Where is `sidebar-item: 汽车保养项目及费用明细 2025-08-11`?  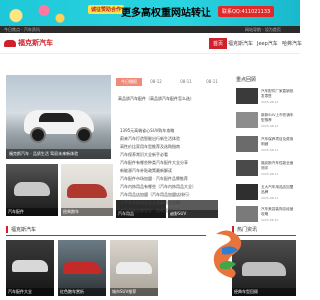
sidebar-item: 汽车保养项目及费用明细 2025-08-11 is located at coordinates (266, 146).